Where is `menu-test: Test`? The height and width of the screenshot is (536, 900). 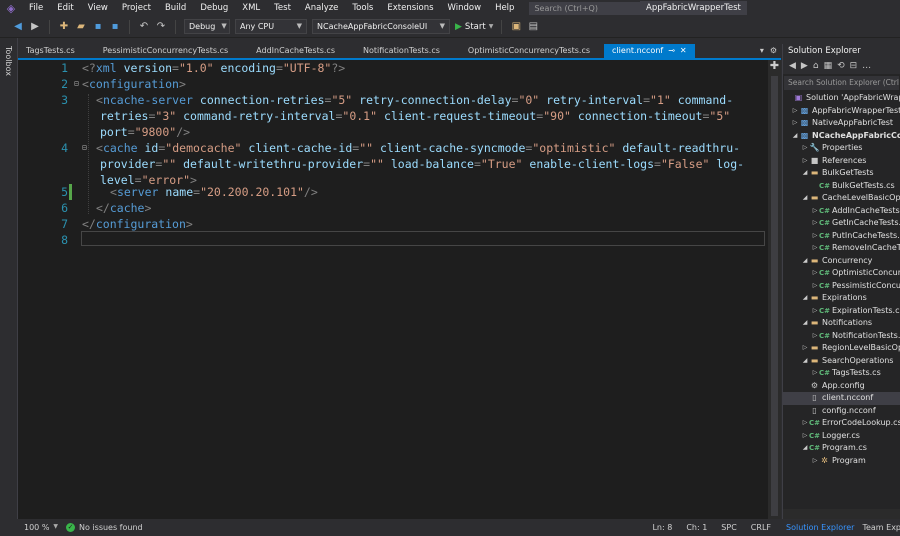 menu-test: Test is located at coordinates (282, 8).